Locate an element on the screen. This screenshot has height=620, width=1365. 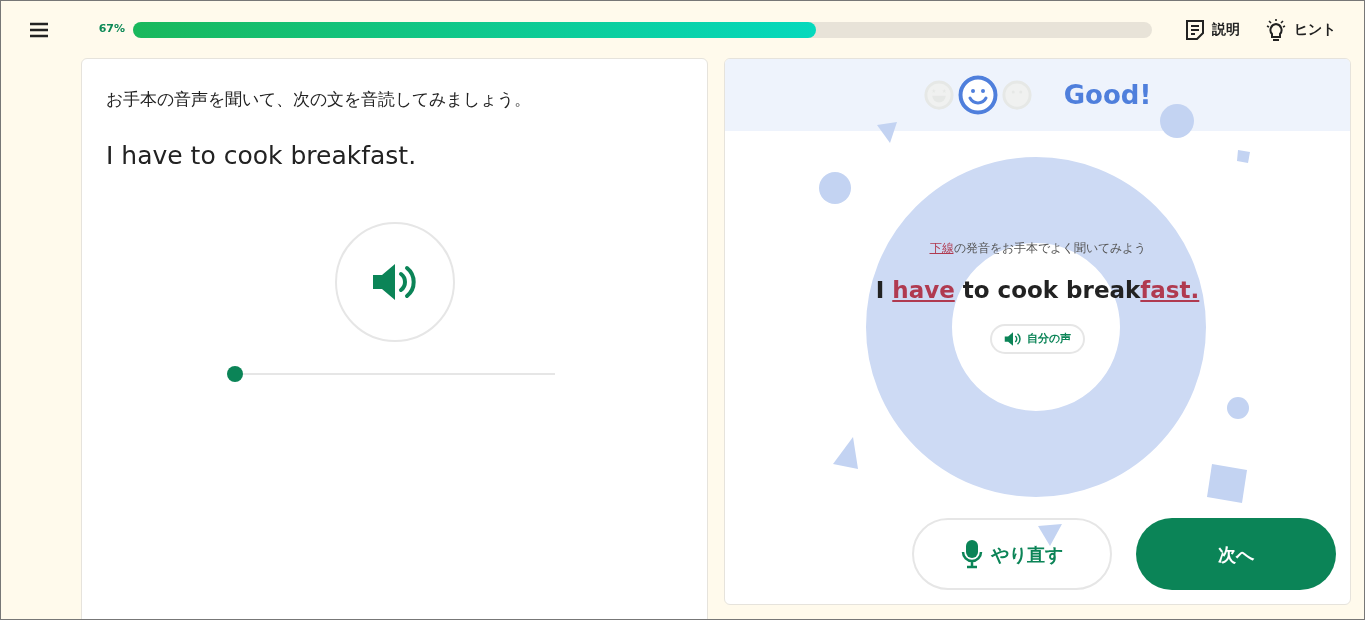
manual-button: 説明 is located at coordinates (1212, 29).